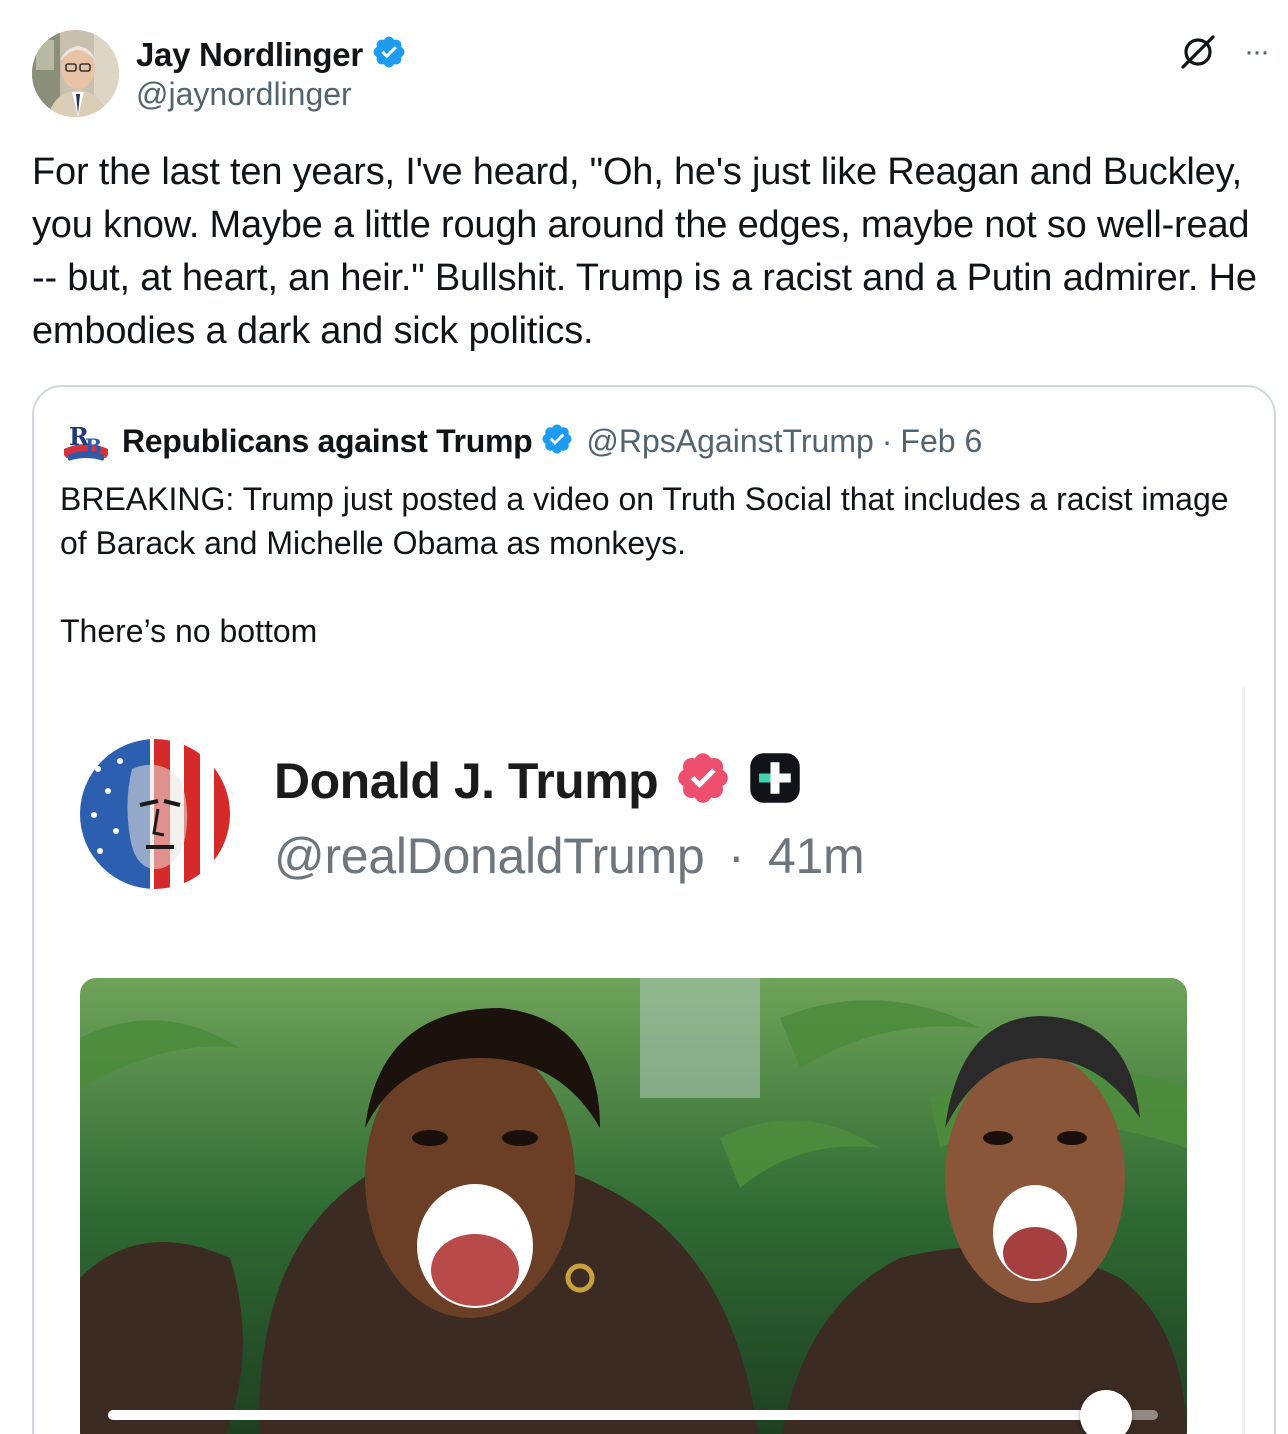 The width and height of the screenshot is (1288, 1434). Describe the element at coordinates (327, 441) in the screenshot. I see `quoted-author-display-name: Republicans against Trump` at that location.